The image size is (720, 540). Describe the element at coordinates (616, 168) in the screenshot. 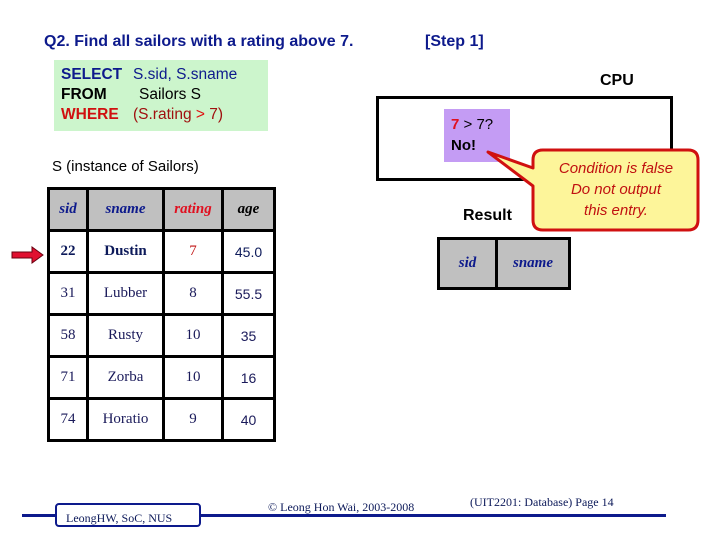

I see `callout-line: Condition is false` at that location.